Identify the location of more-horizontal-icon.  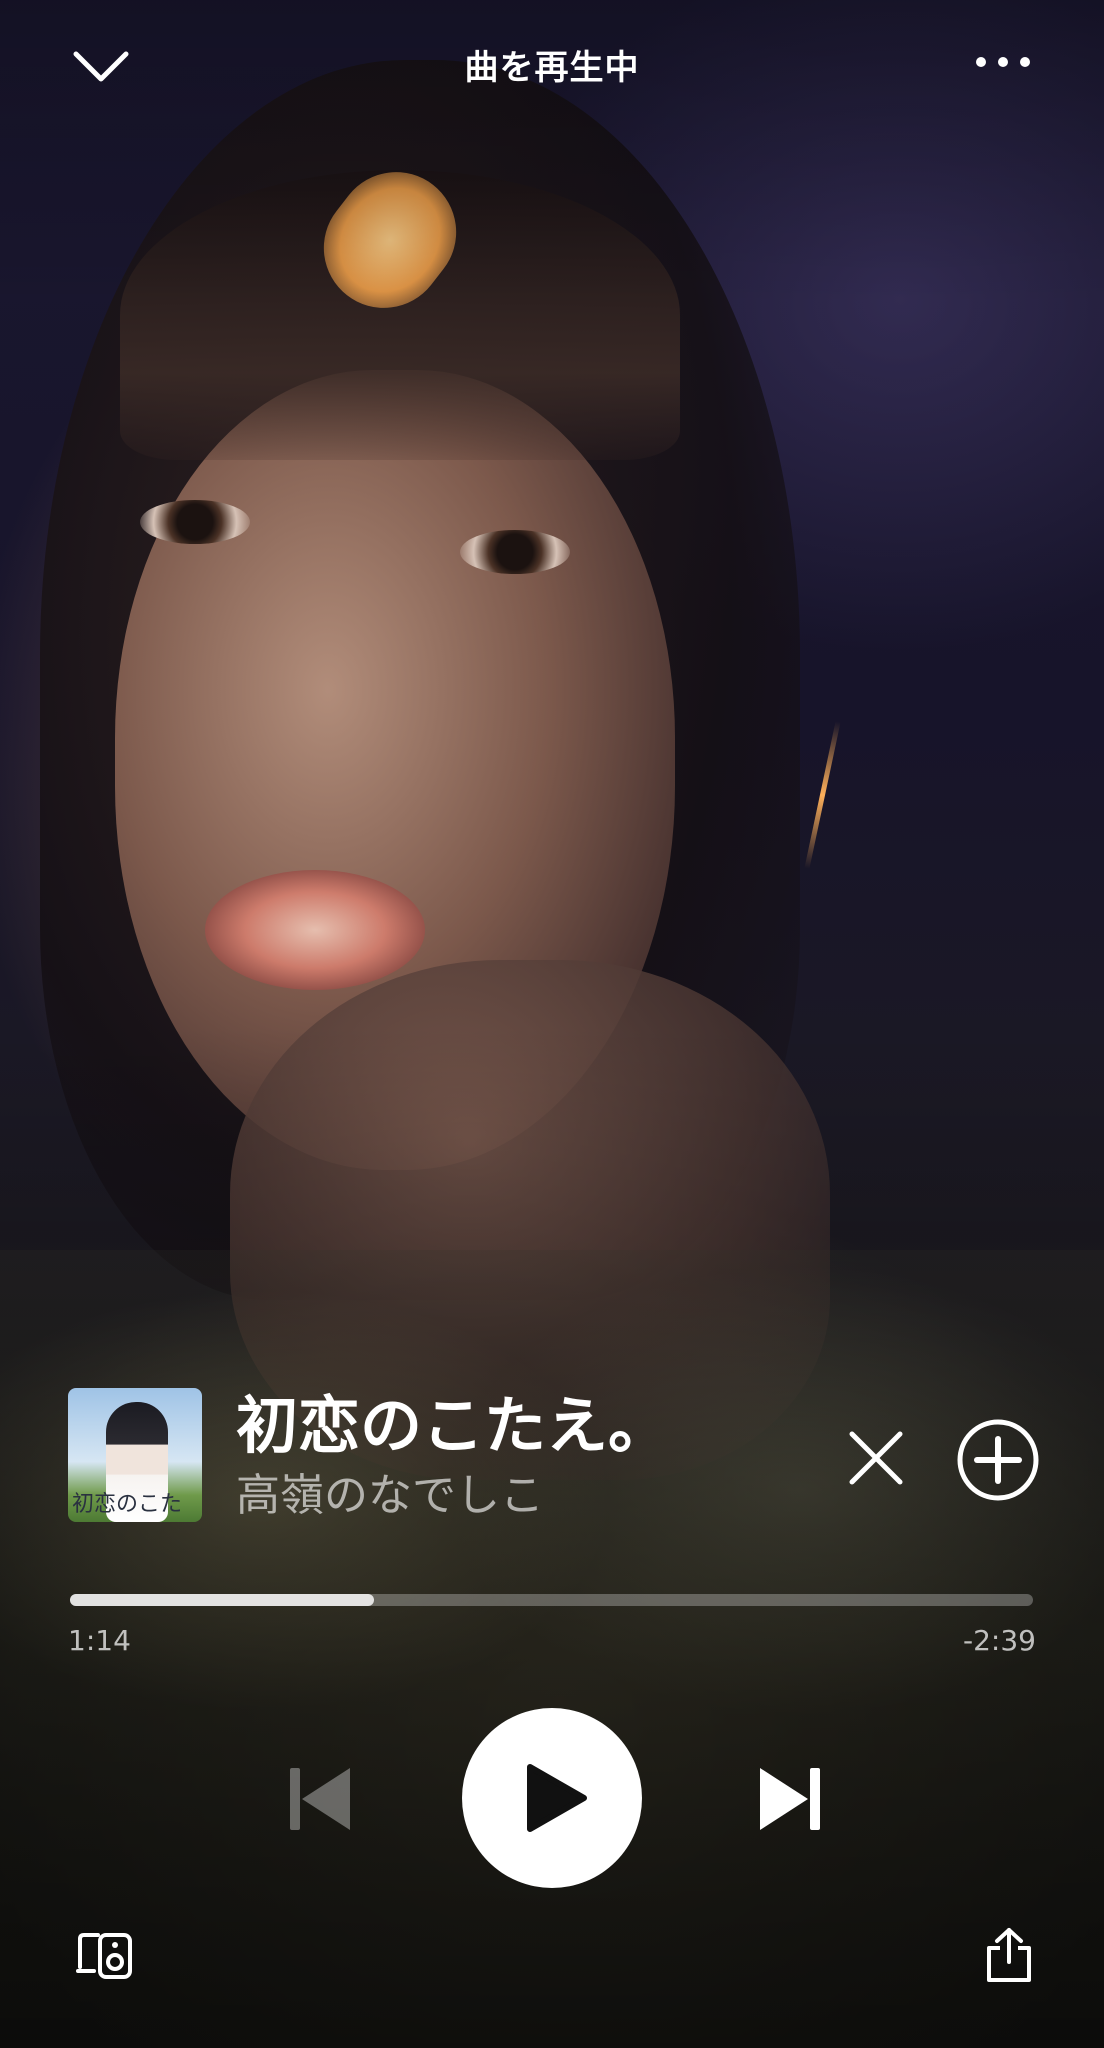
(1003, 62).